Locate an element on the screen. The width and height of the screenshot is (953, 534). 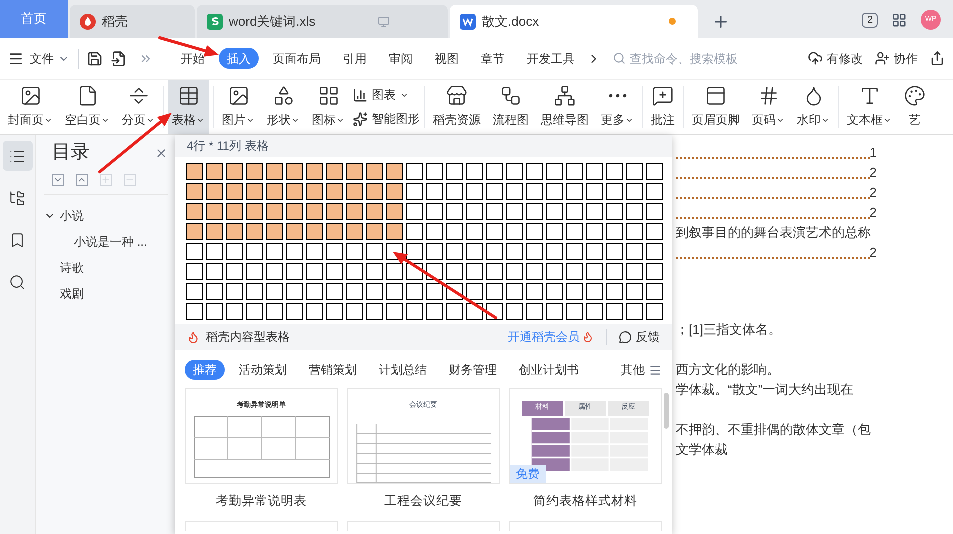
ribbon-button: 页眉页脚 is located at coordinates (716, 107).